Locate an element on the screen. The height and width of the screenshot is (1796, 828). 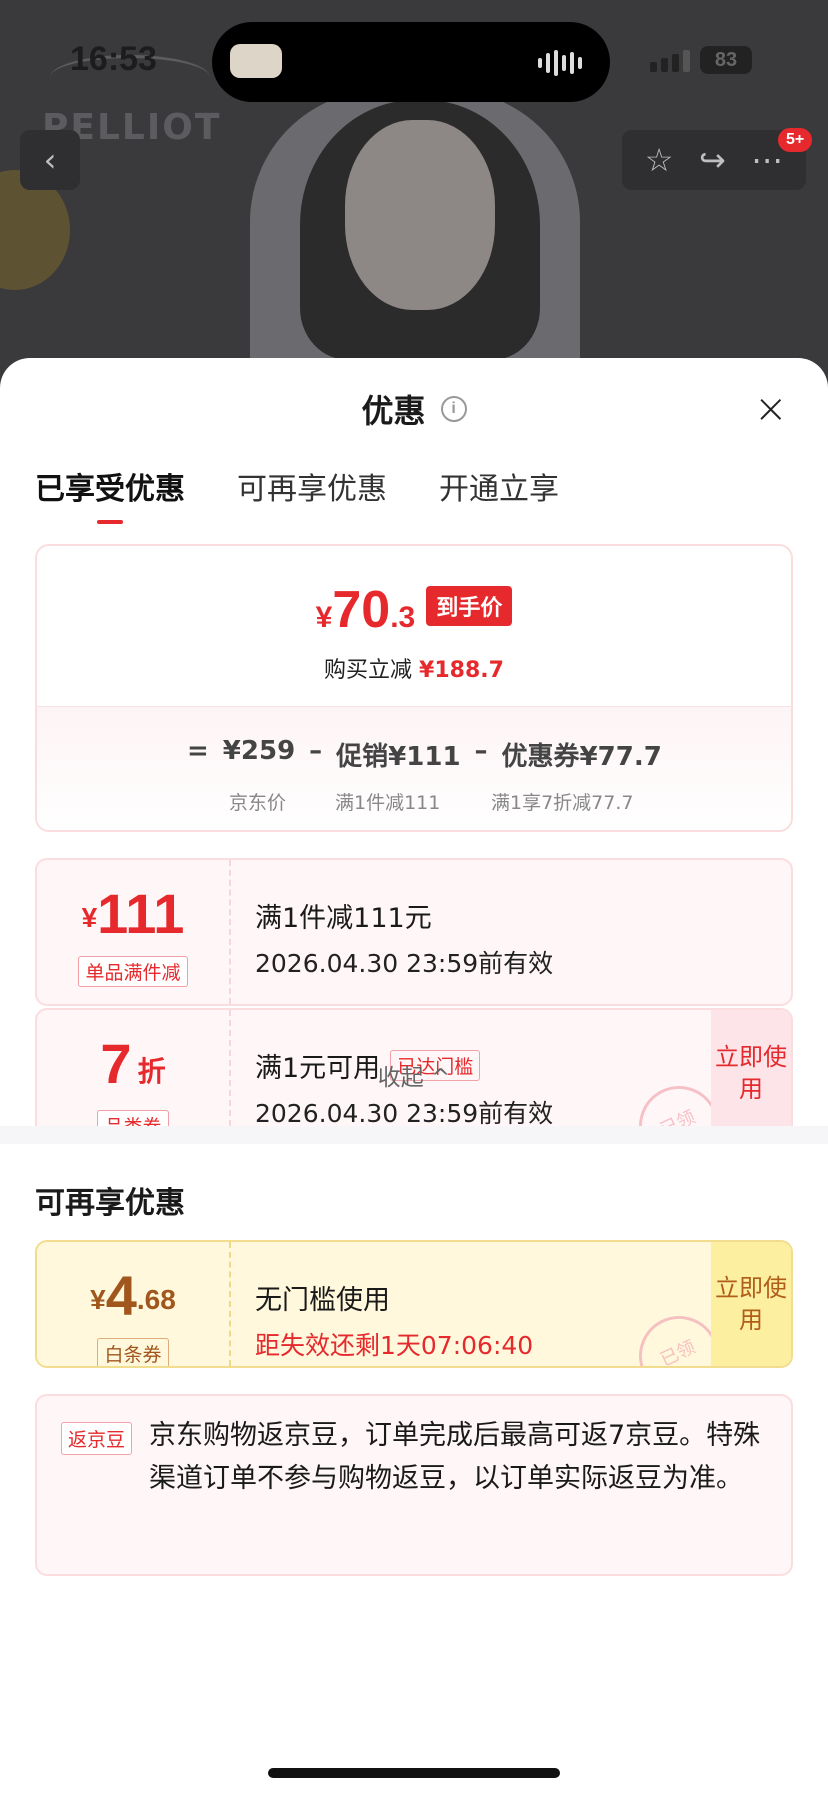
coupon-title: 满1件减111元 is located at coordinates (343, 918).